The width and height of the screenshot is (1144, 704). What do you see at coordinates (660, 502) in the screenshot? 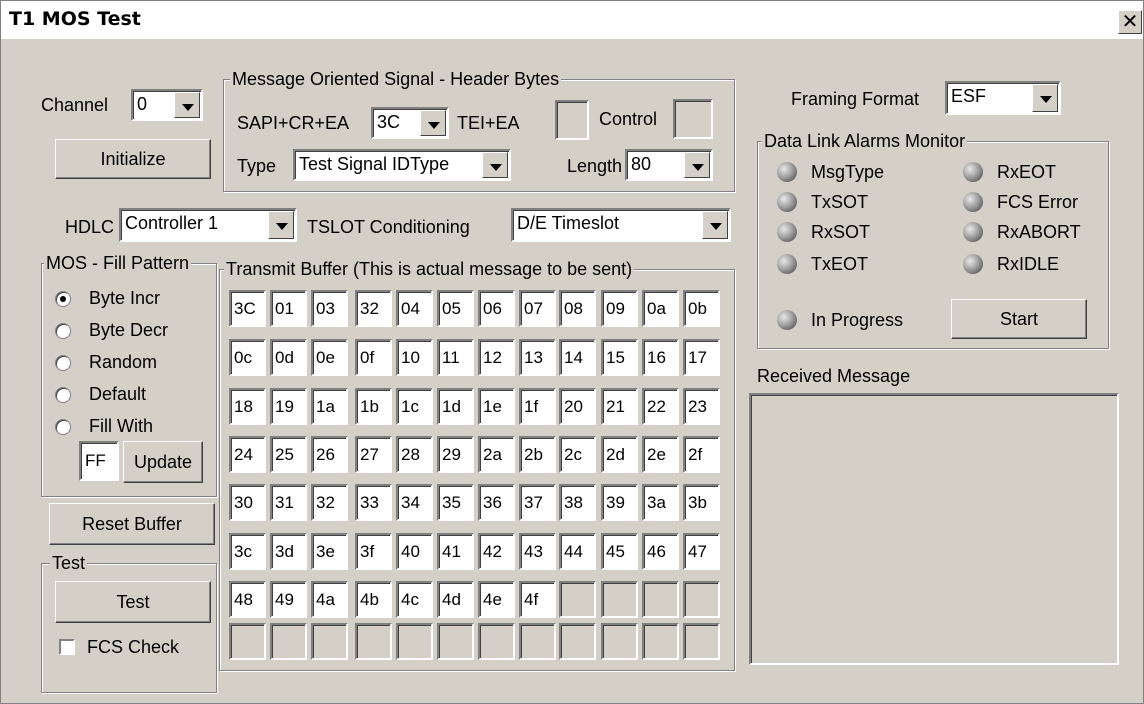
I see `buffer-byte-cell: 3a` at bounding box center [660, 502].